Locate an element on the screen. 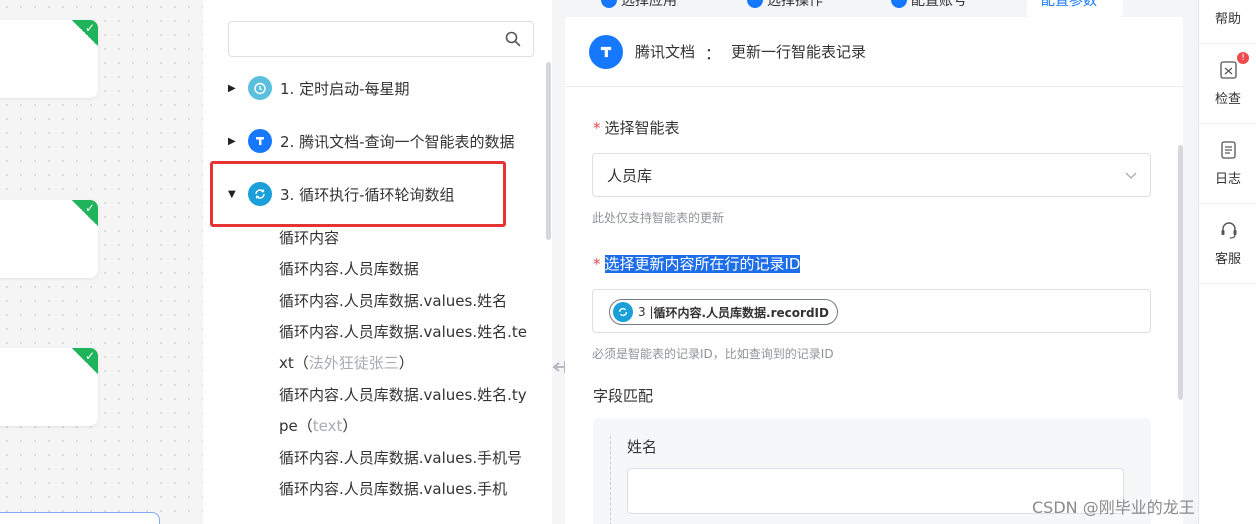 Image resolution: width=1256 pixels, height=524 pixels. tab-select-app: 选择应用 is located at coordinates (639, 5).